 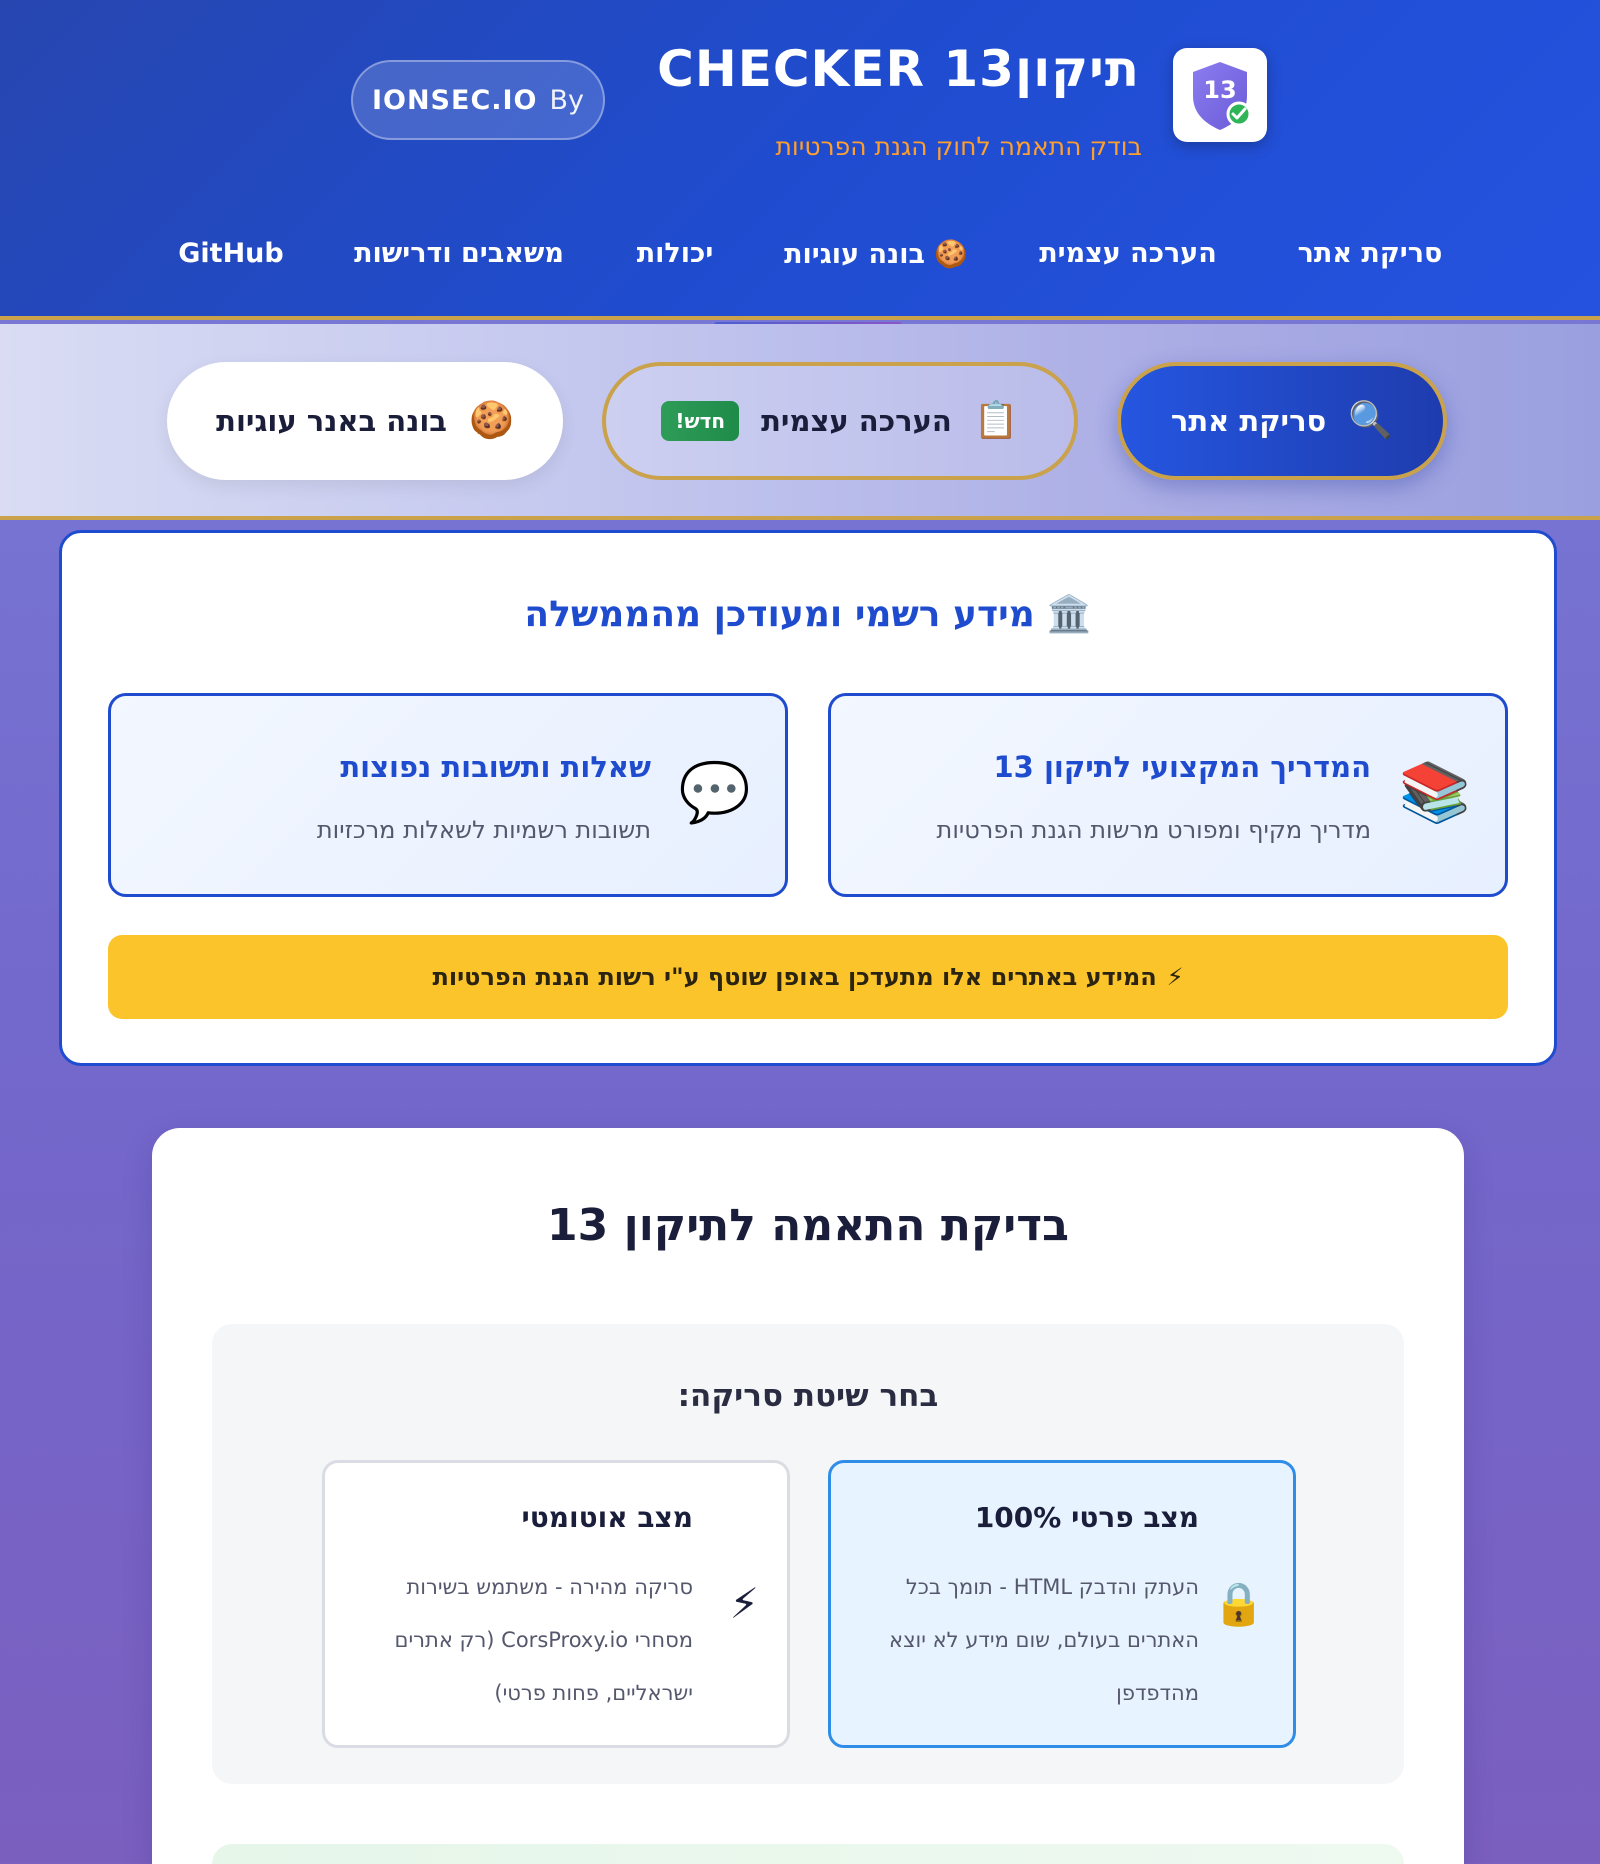 I want to click on magnifier-icon: 🔍, so click(x=1371, y=420).